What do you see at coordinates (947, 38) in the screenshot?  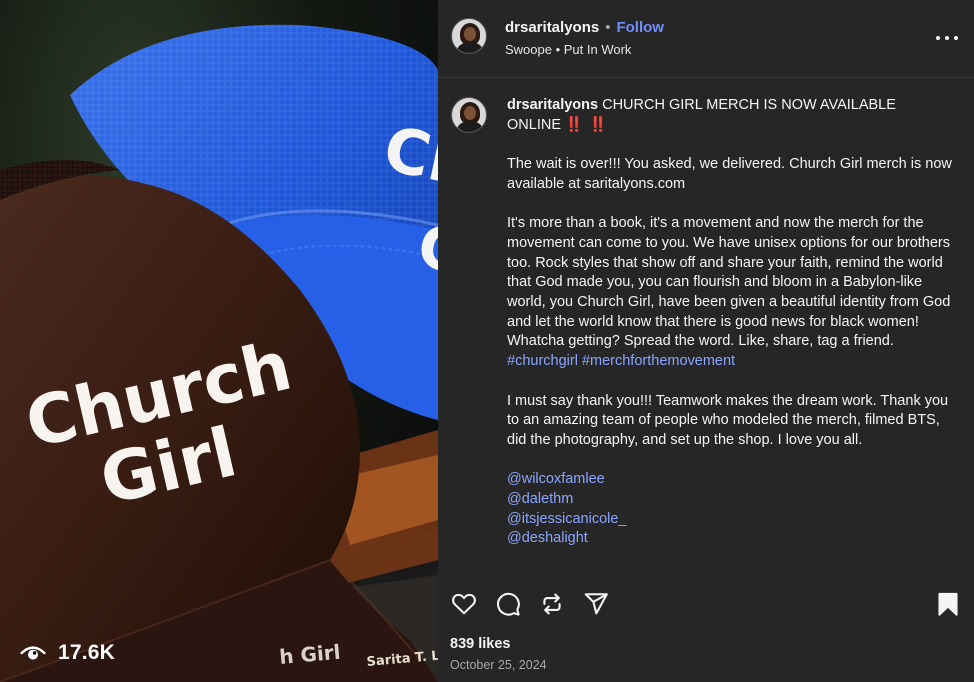 I see `more-options-icon` at bounding box center [947, 38].